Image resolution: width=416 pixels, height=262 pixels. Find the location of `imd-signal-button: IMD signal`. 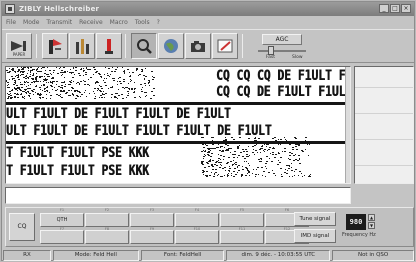

imd-signal-button: IMD signal is located at coordinates (315, 236).